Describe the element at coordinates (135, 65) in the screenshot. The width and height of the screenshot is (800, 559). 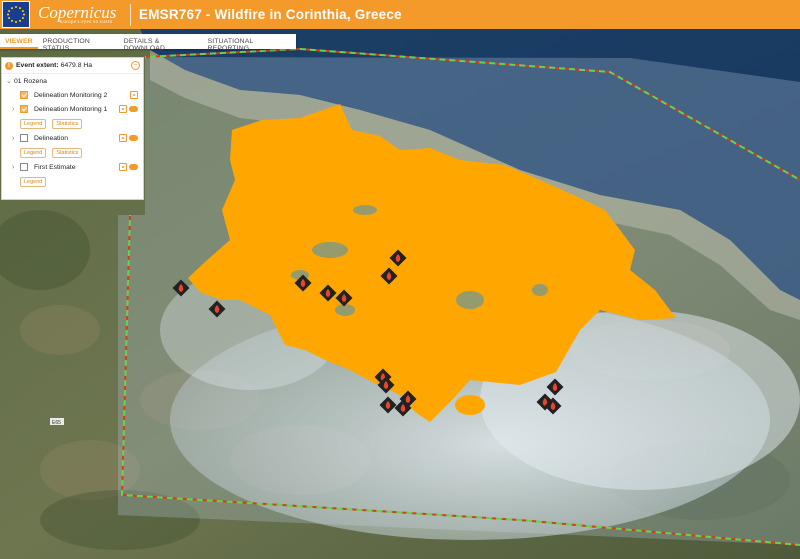
I see `collapse-panel-icon: −` at that location.